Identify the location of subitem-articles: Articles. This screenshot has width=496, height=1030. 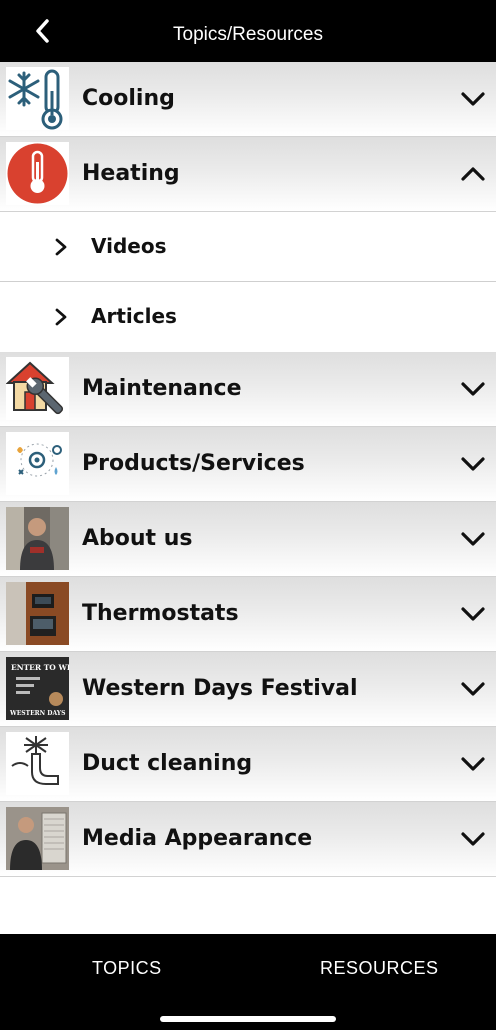
(248, 317).